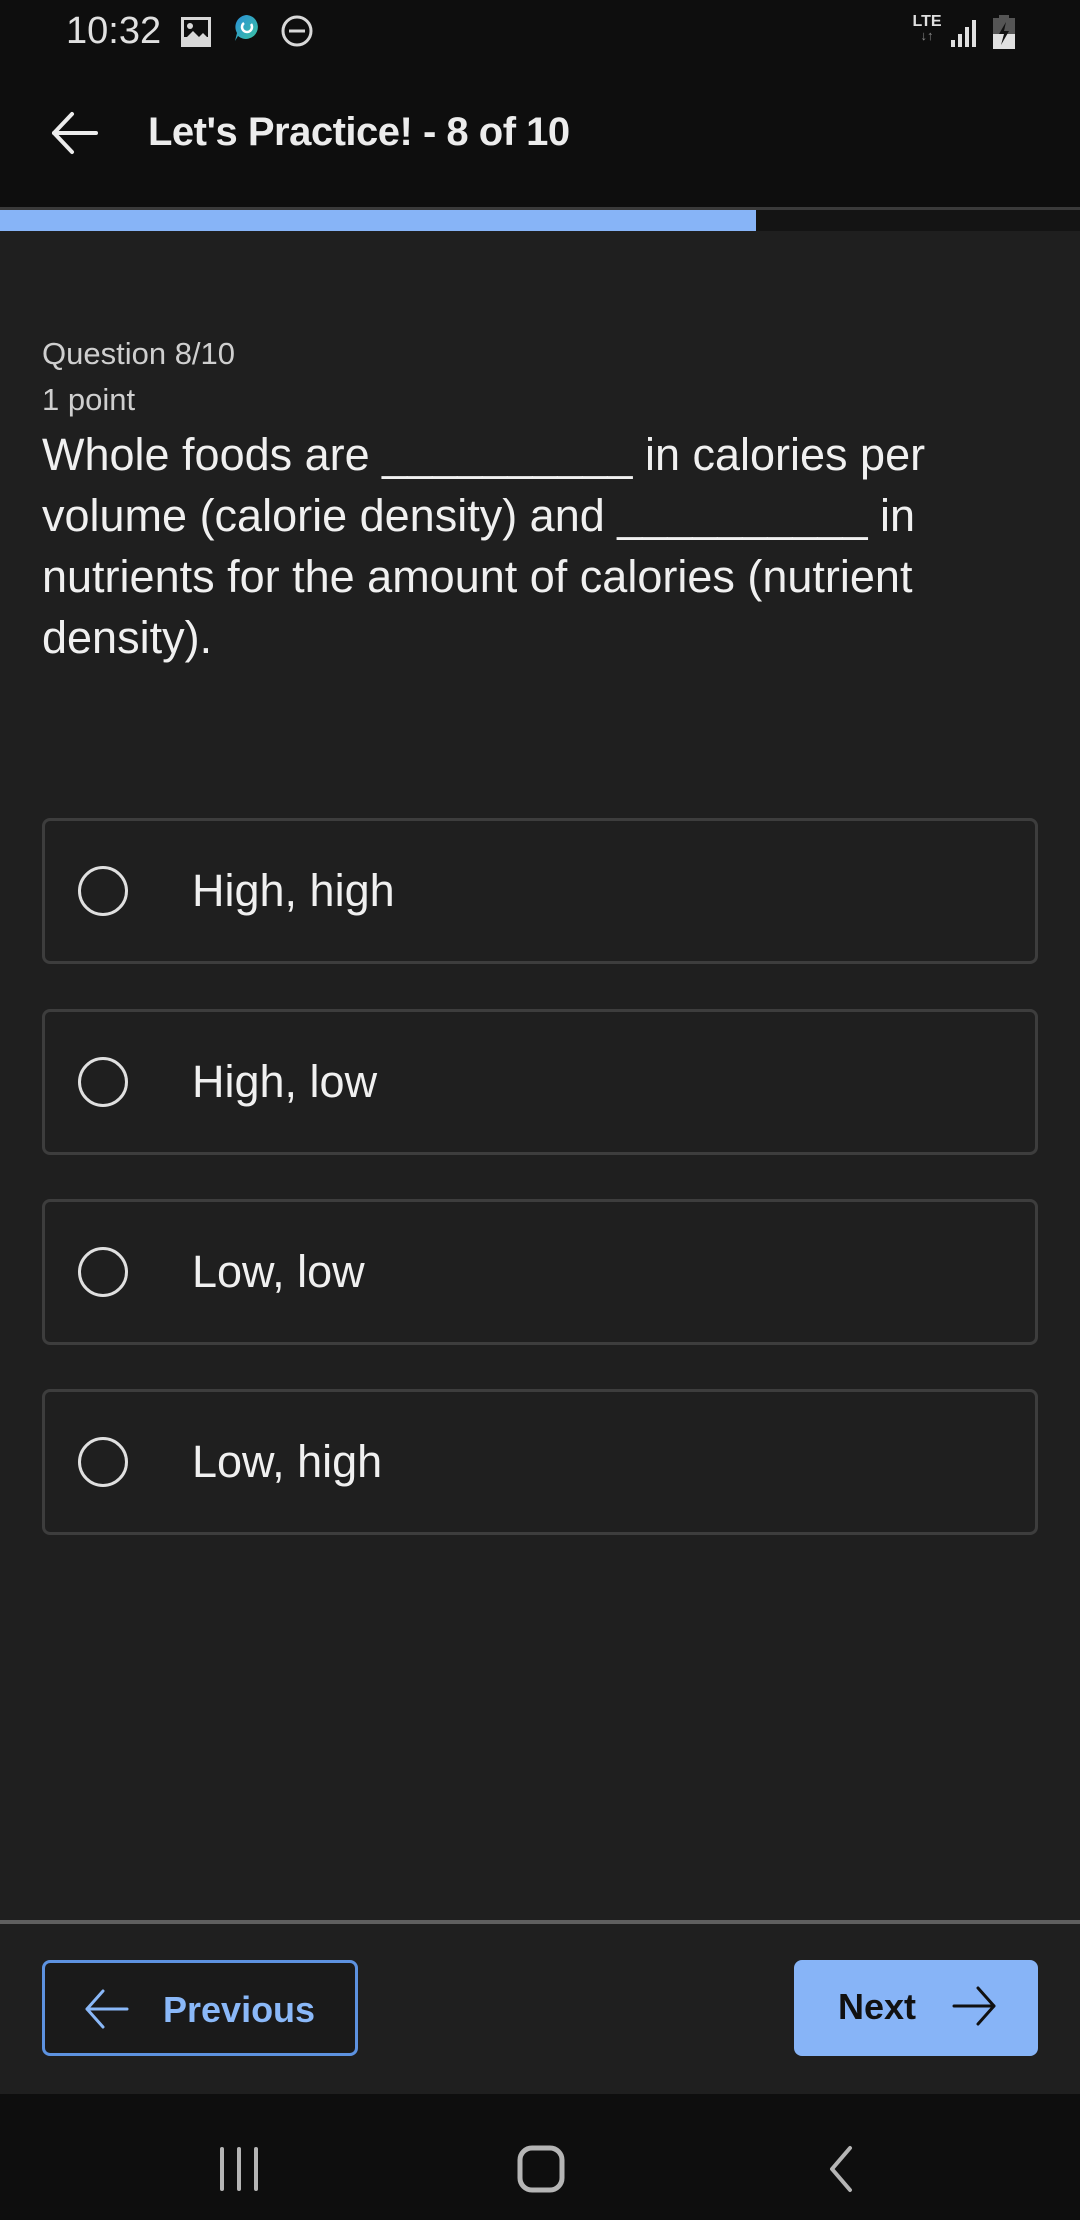 The height and width of the screenshot is (2220, 1080). I want to click on battery-charging-icon, so click(1004, 32).